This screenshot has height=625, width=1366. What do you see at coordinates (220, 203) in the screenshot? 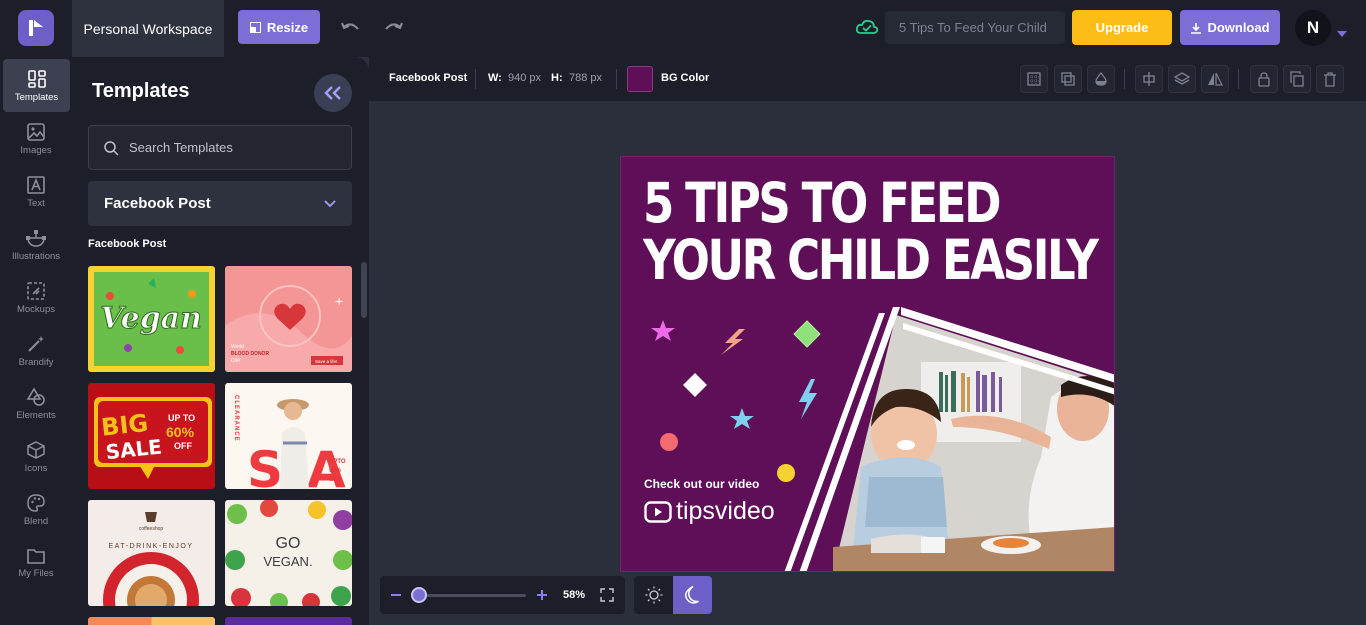
I see `category-select: Facebook Post` at bounding box center [220, 203].